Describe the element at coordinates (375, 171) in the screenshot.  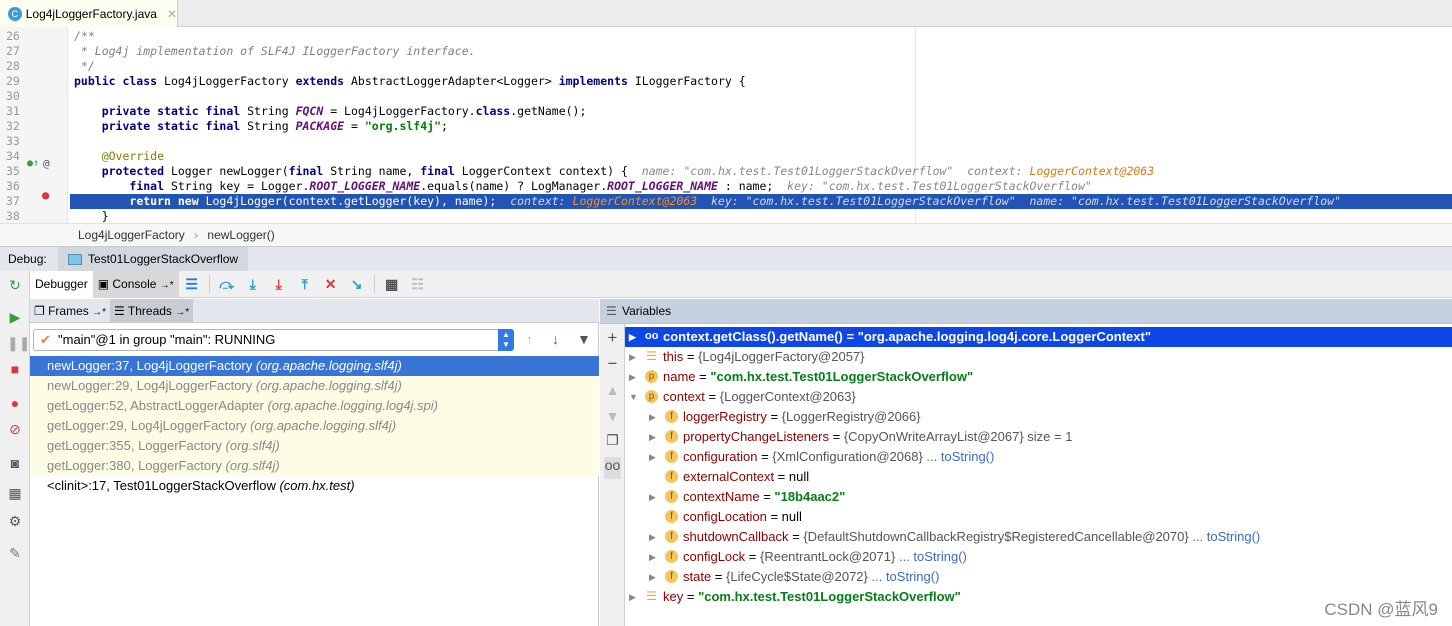
I see `code-token: String name,` at that location.